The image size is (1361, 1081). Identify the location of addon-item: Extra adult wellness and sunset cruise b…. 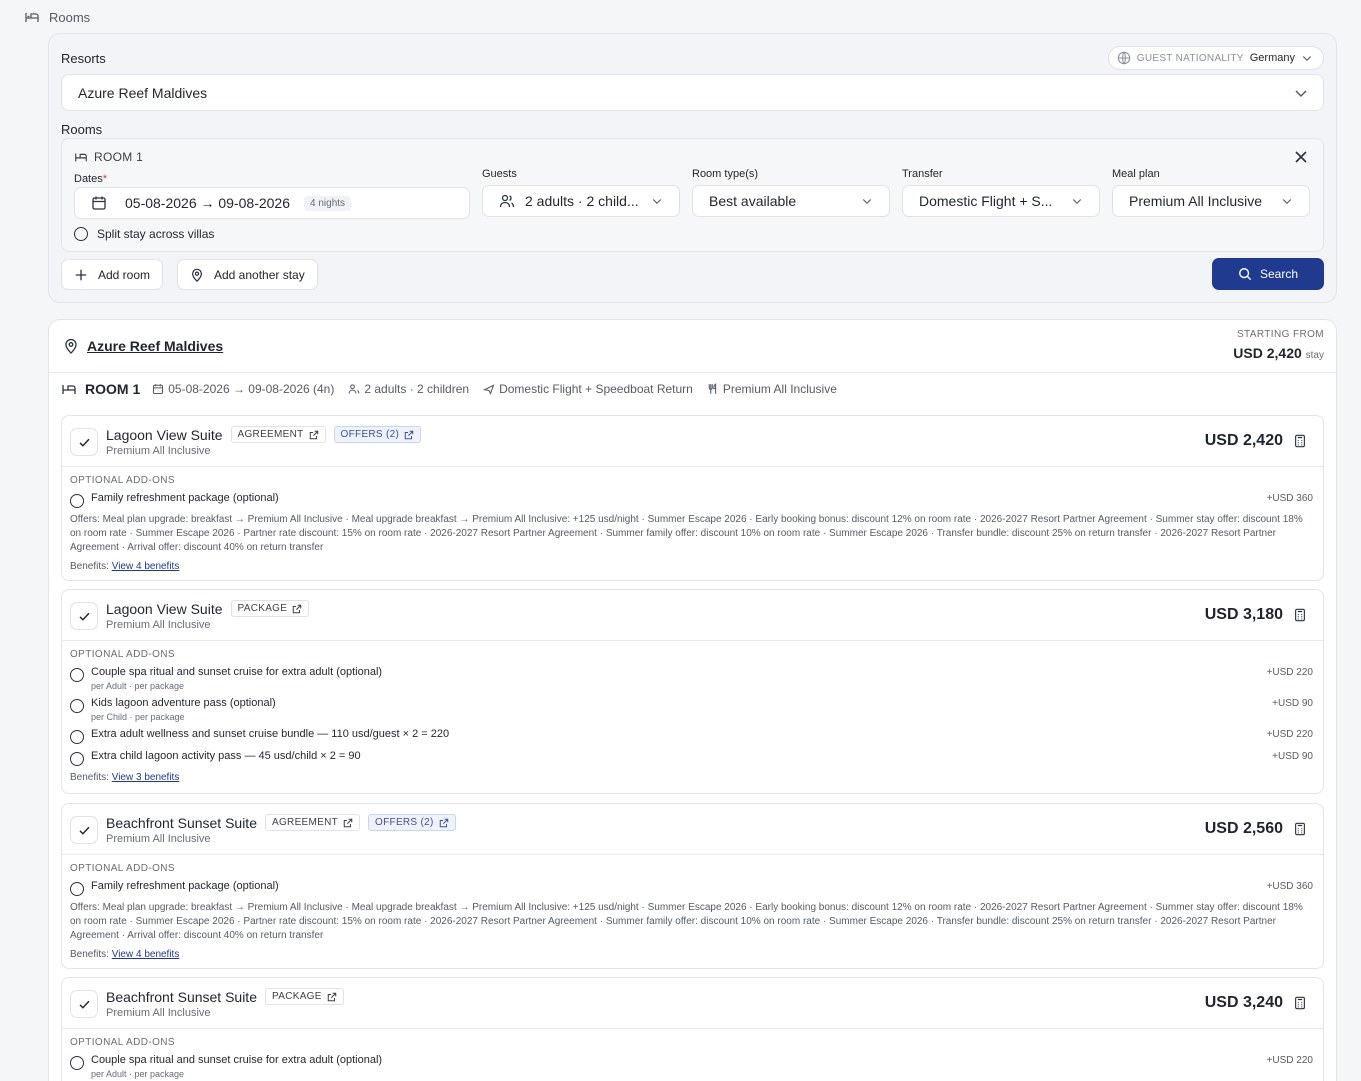
(259, 736).